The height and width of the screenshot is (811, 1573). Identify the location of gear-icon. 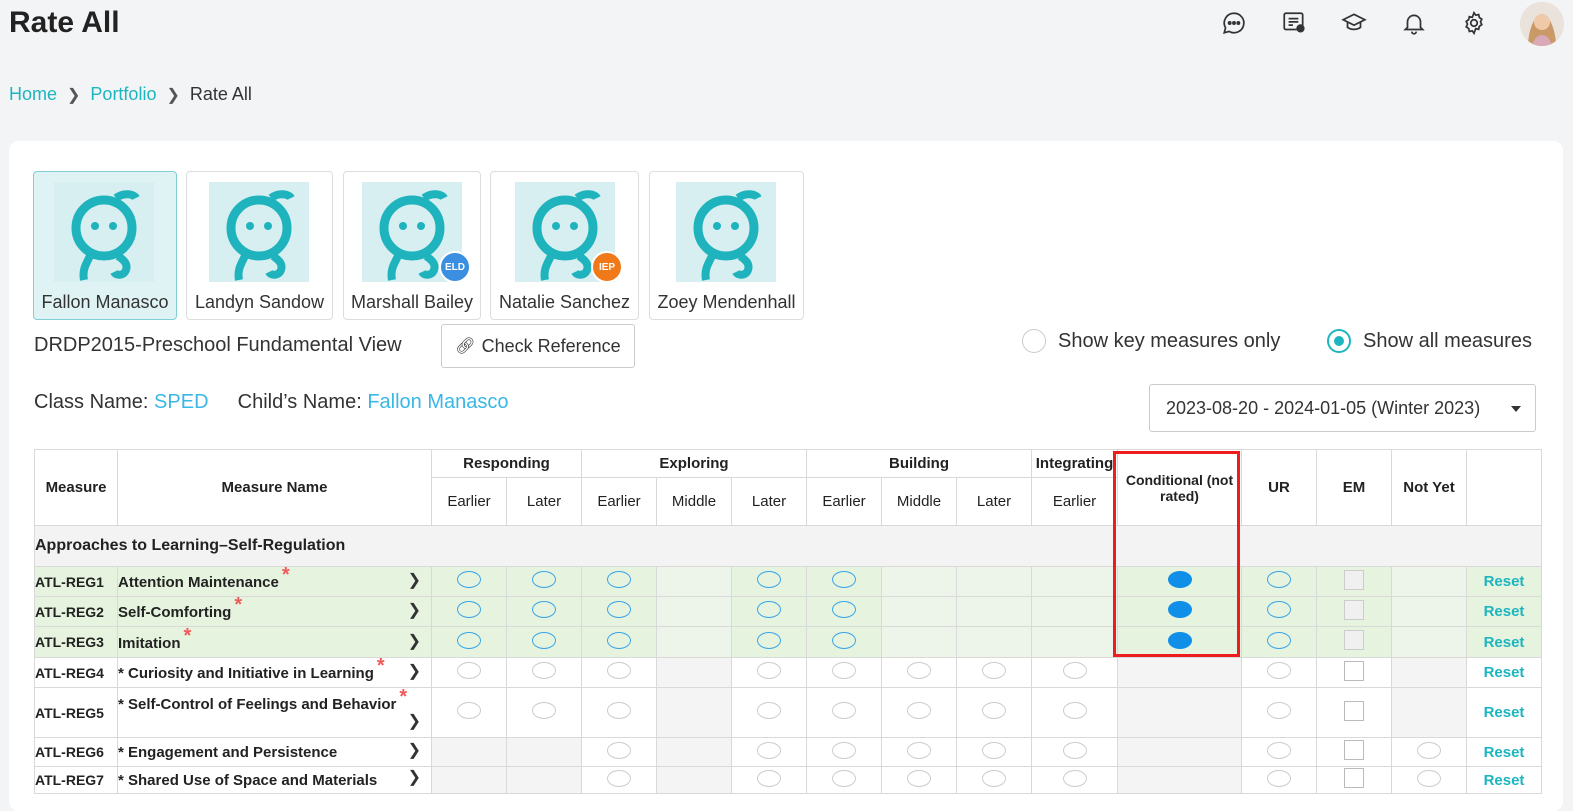
(1474, 23).